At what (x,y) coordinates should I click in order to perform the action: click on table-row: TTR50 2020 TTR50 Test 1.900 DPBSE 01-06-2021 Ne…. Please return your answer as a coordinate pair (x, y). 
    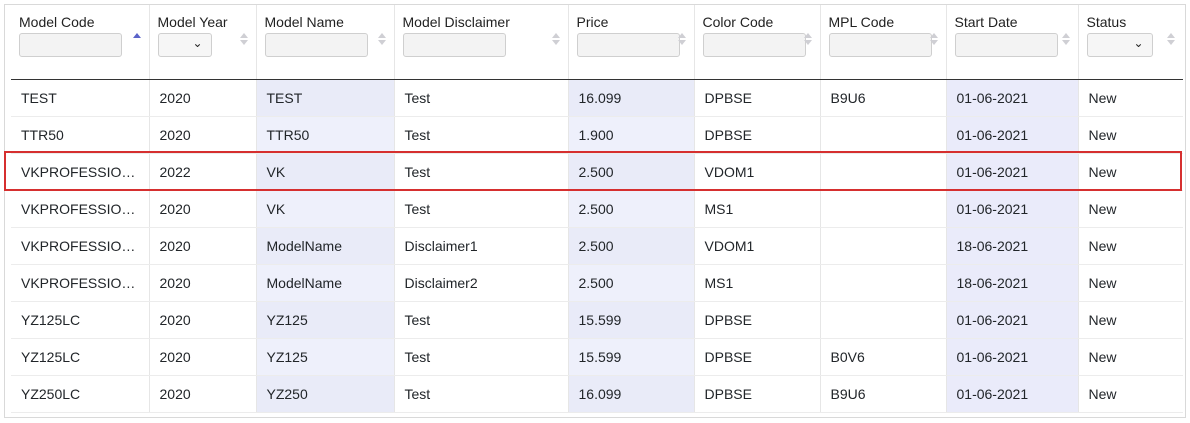
    Looking at the image, I should click on (597, 135).